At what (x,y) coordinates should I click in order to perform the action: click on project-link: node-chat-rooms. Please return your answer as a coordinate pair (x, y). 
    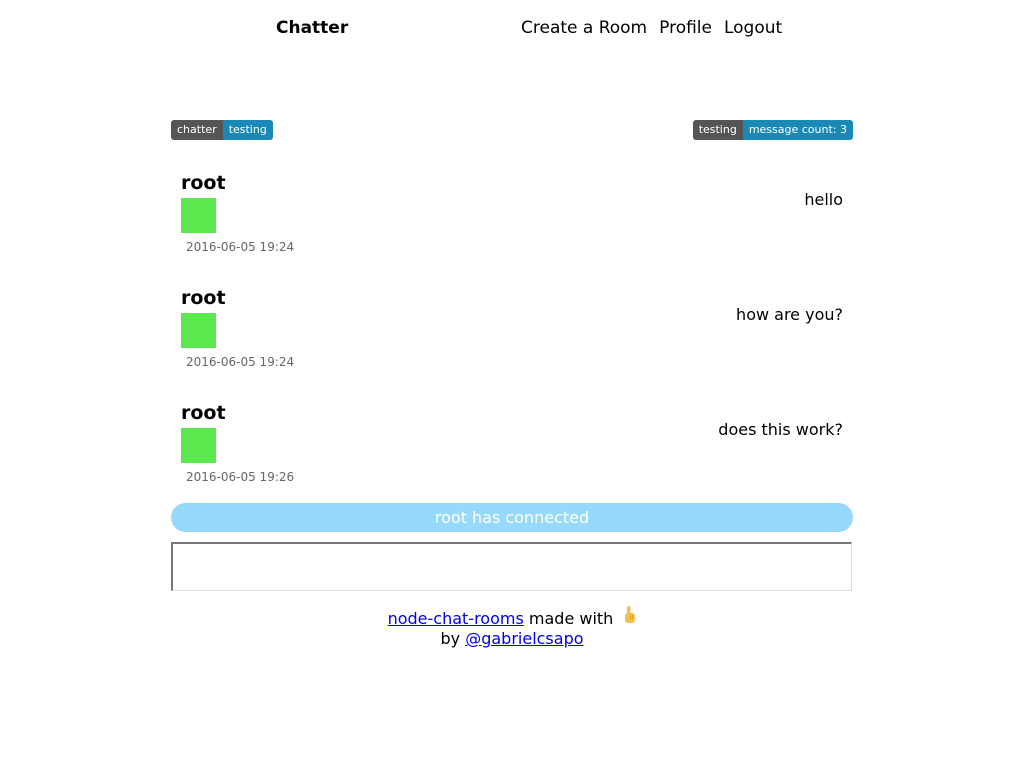
    Looking at the image, I should click on (456, 618).